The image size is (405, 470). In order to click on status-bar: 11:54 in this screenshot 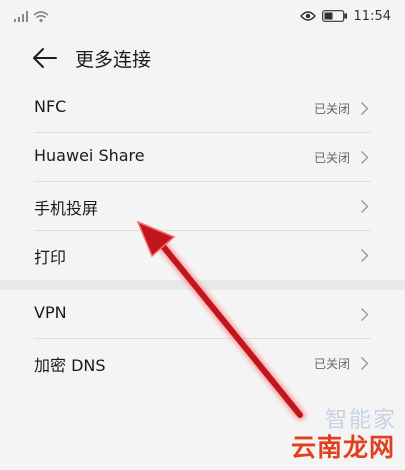, I will do `click(202, 16)`.